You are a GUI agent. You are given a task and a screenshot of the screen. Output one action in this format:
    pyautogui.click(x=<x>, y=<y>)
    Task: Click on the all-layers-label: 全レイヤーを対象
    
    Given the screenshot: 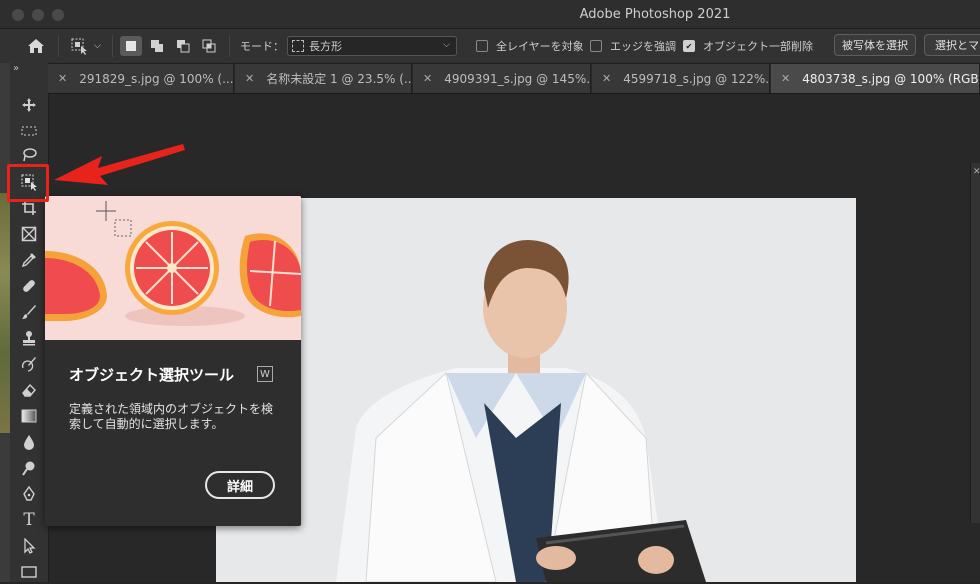 What is the action you would take?
    pyautogui.click(x=540, y=46)
    